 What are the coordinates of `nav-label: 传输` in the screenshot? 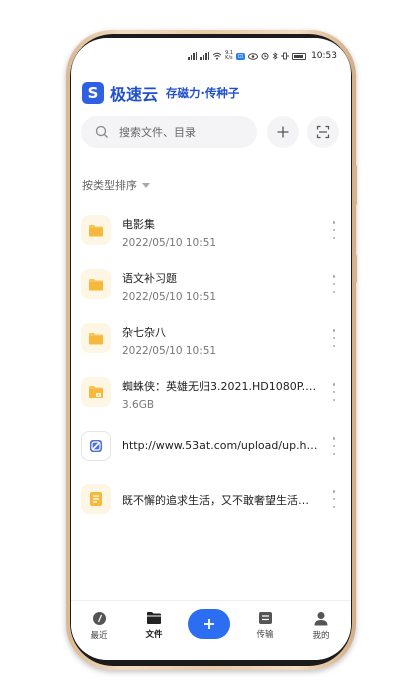 It's located at (265, 635).